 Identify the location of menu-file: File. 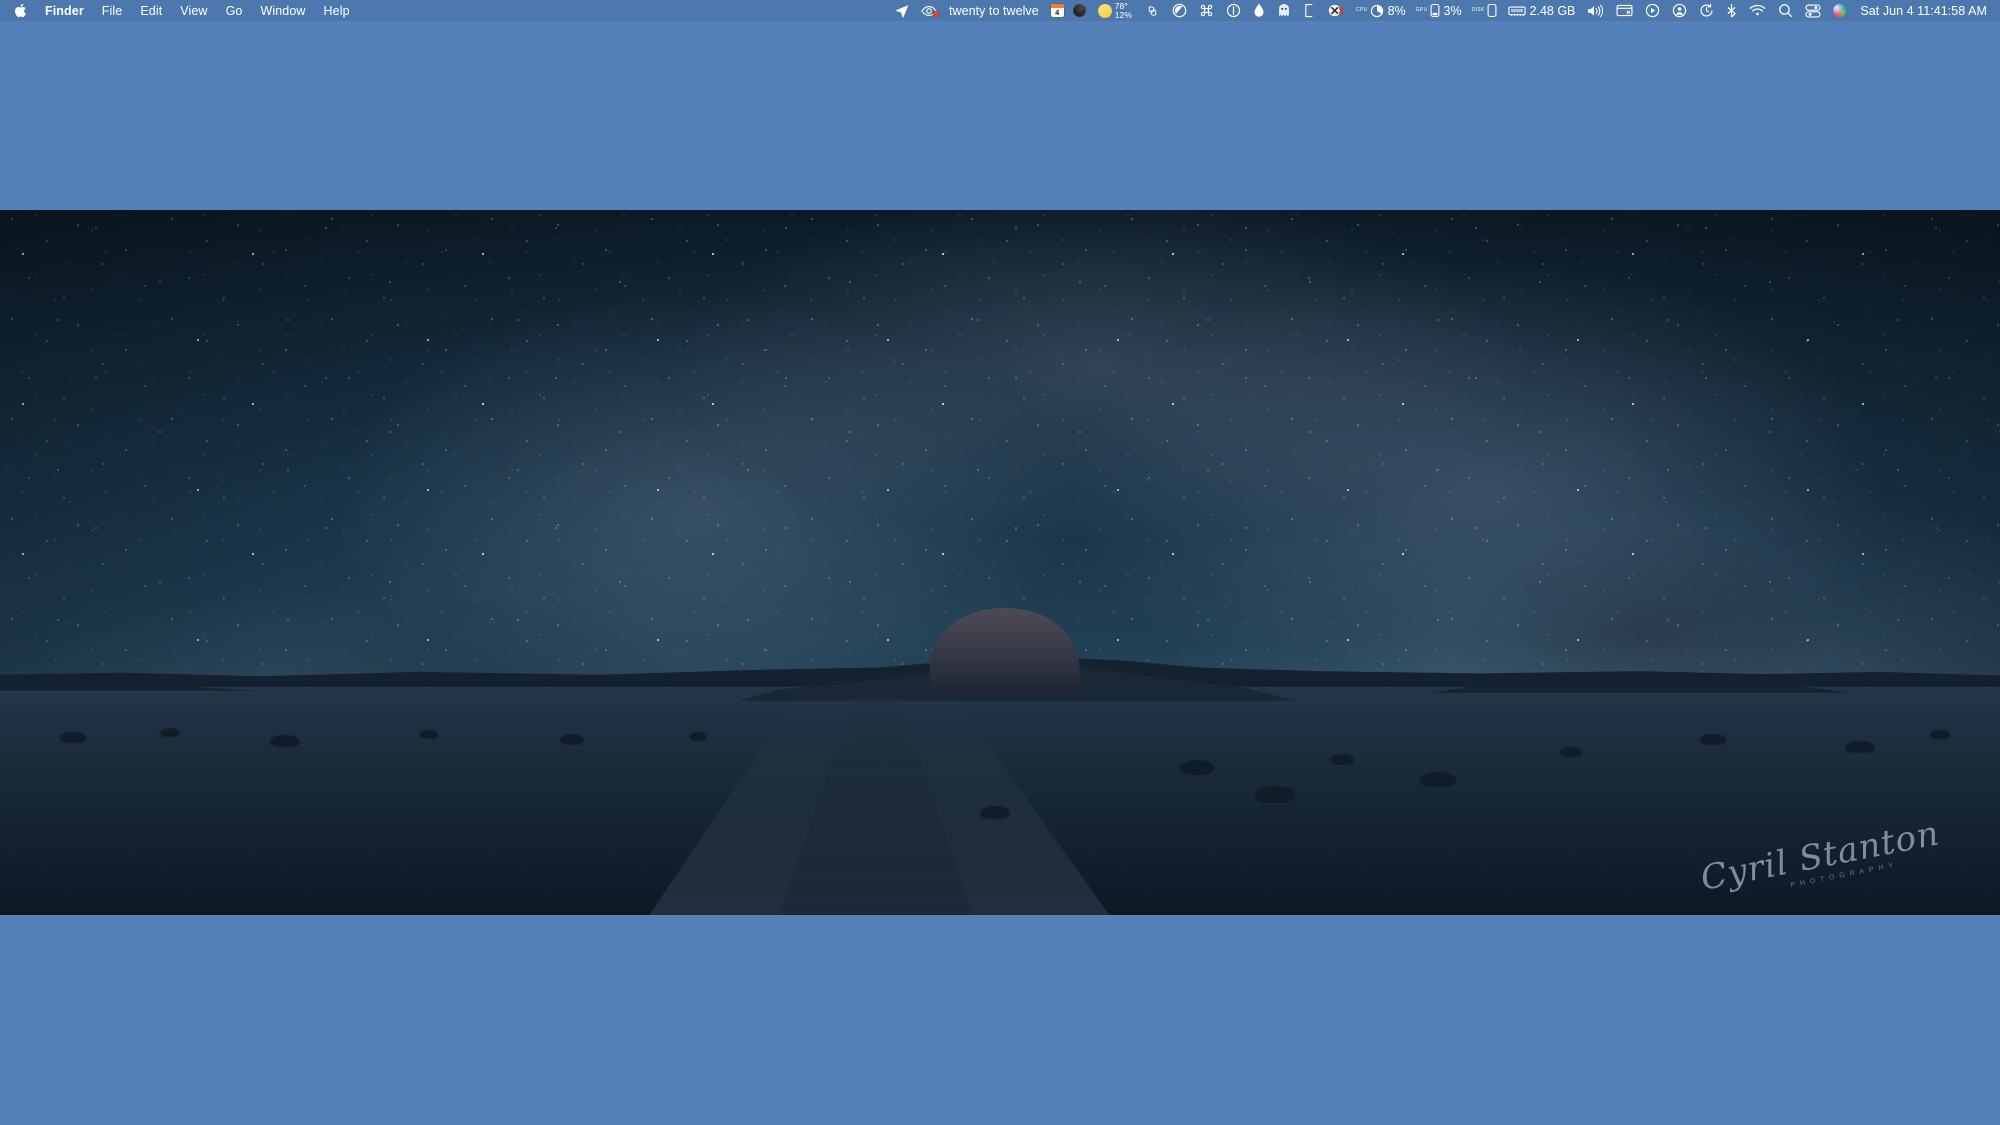
(112, 10).